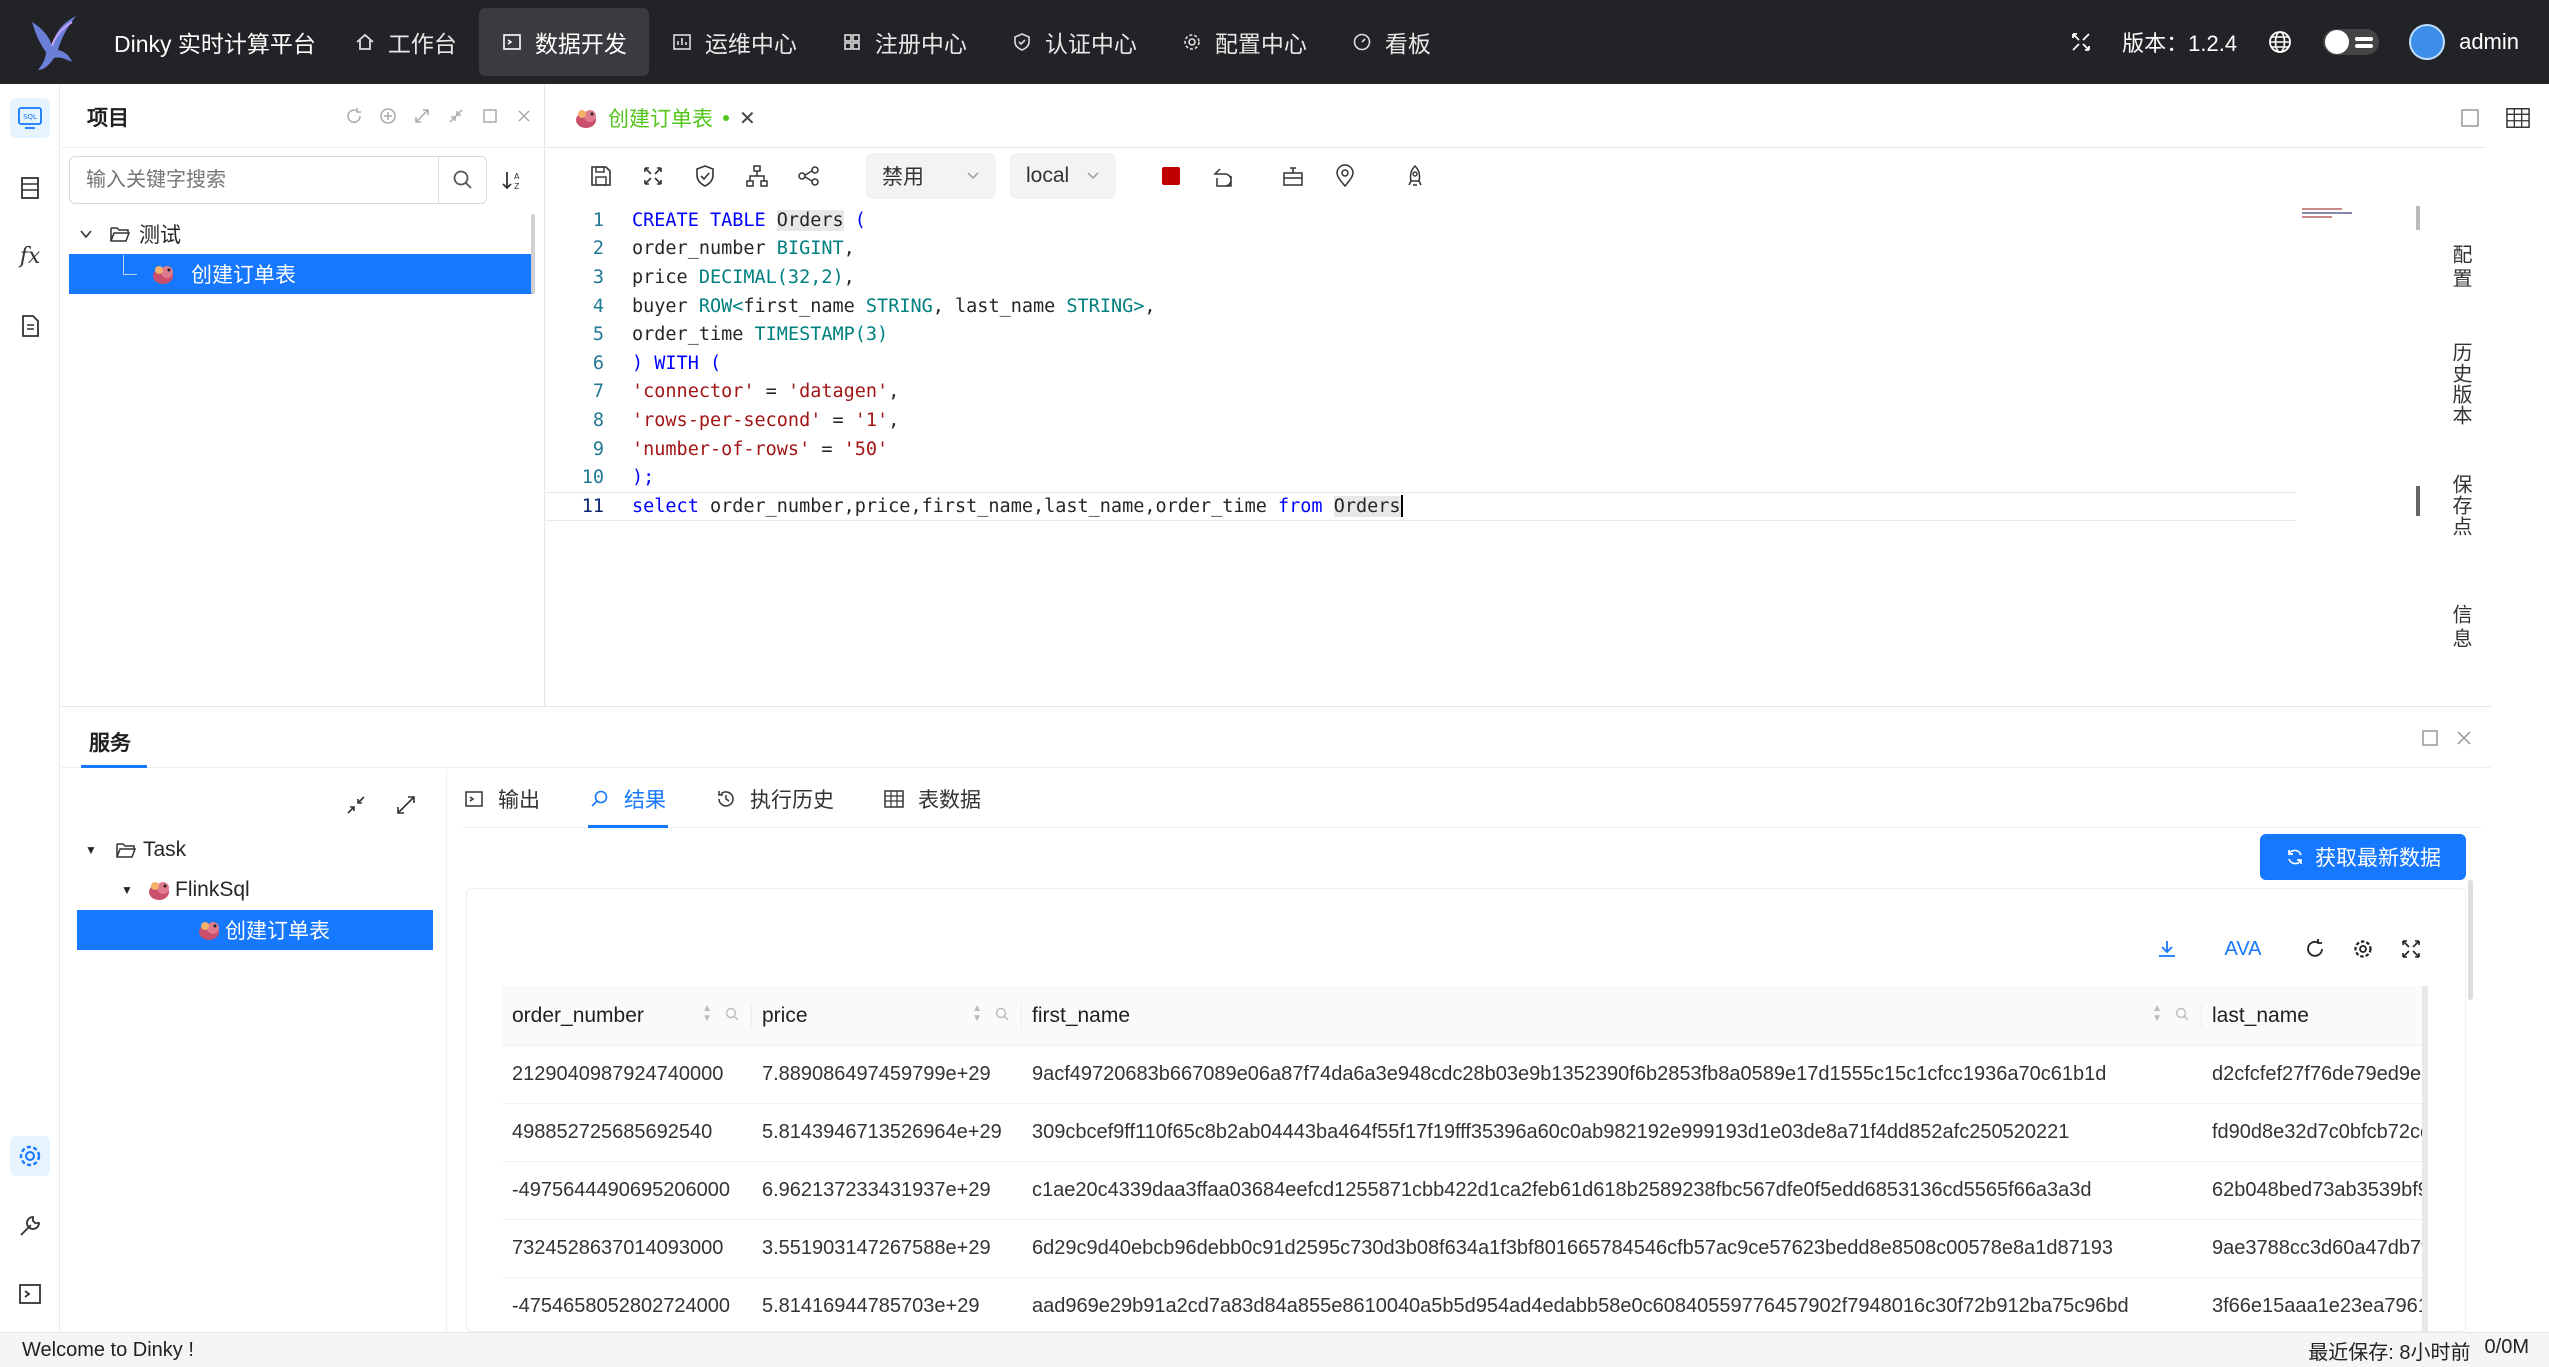  I want to click on add-circle-icon, so click(388, 116).